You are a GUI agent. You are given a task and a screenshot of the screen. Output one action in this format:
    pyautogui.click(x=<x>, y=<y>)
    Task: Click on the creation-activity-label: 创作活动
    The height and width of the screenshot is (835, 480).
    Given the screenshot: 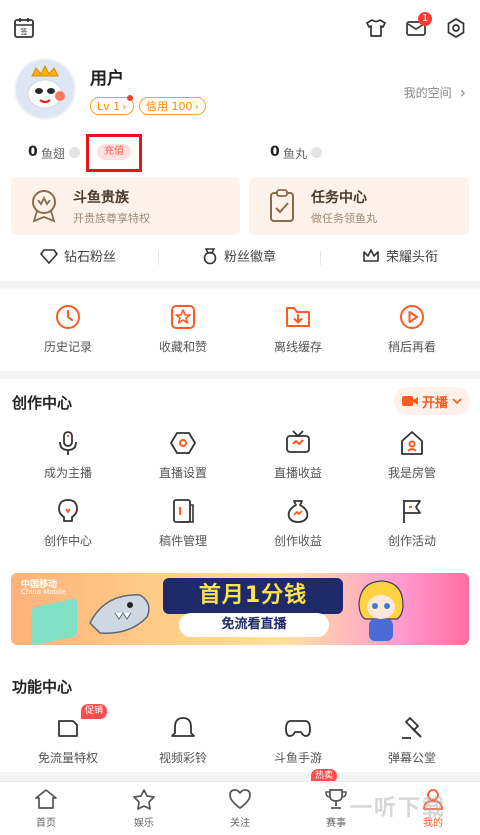 What is the action you would take?
    pyautogui.click(x=411, y=541)
    